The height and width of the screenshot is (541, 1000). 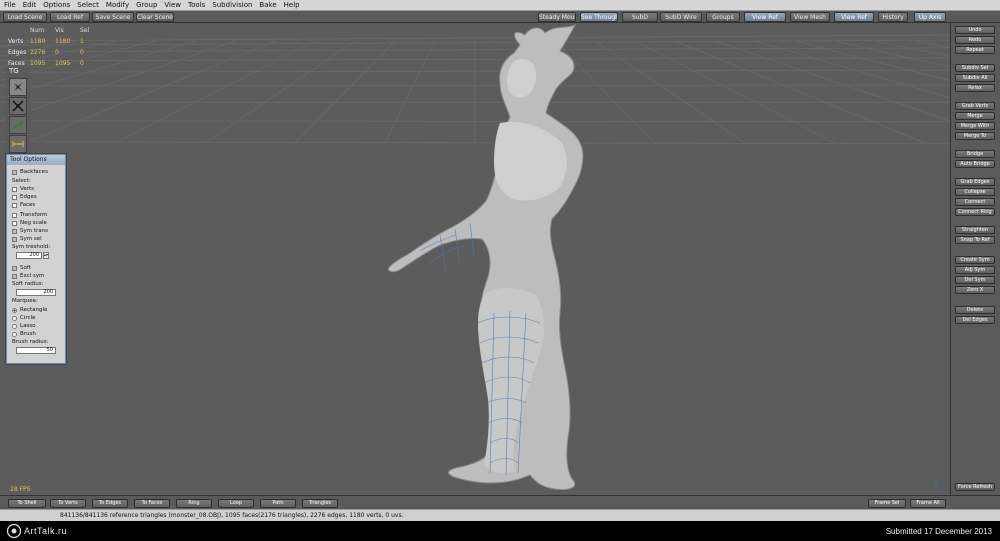 What do you see at coordinates (25, 301) in the screenshot?
I see `marquee-label: Marquee:` at bounding box center [25, 301].